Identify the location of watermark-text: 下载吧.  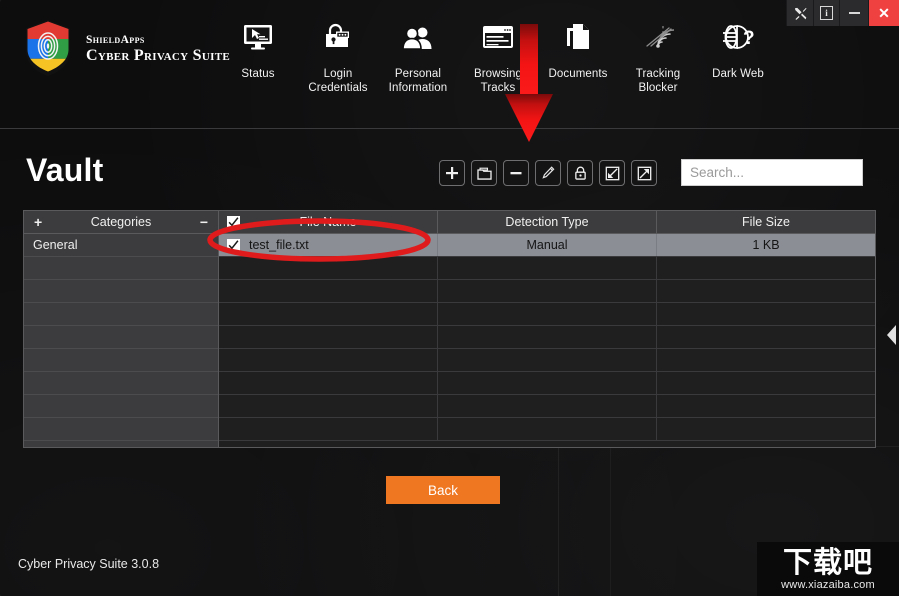
(827, 561).